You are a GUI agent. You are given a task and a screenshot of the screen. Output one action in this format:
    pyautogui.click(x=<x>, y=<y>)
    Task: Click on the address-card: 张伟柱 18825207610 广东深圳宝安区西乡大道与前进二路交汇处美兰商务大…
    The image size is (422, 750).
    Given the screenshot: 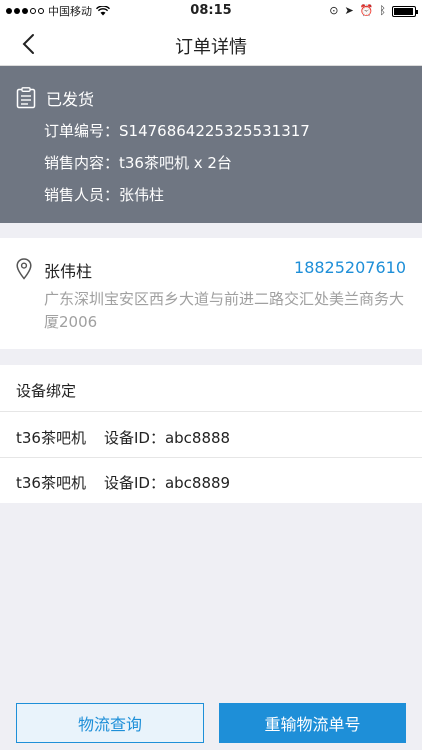 What is the action you would take?
    pyautogui.click(x=211, y=293)
    